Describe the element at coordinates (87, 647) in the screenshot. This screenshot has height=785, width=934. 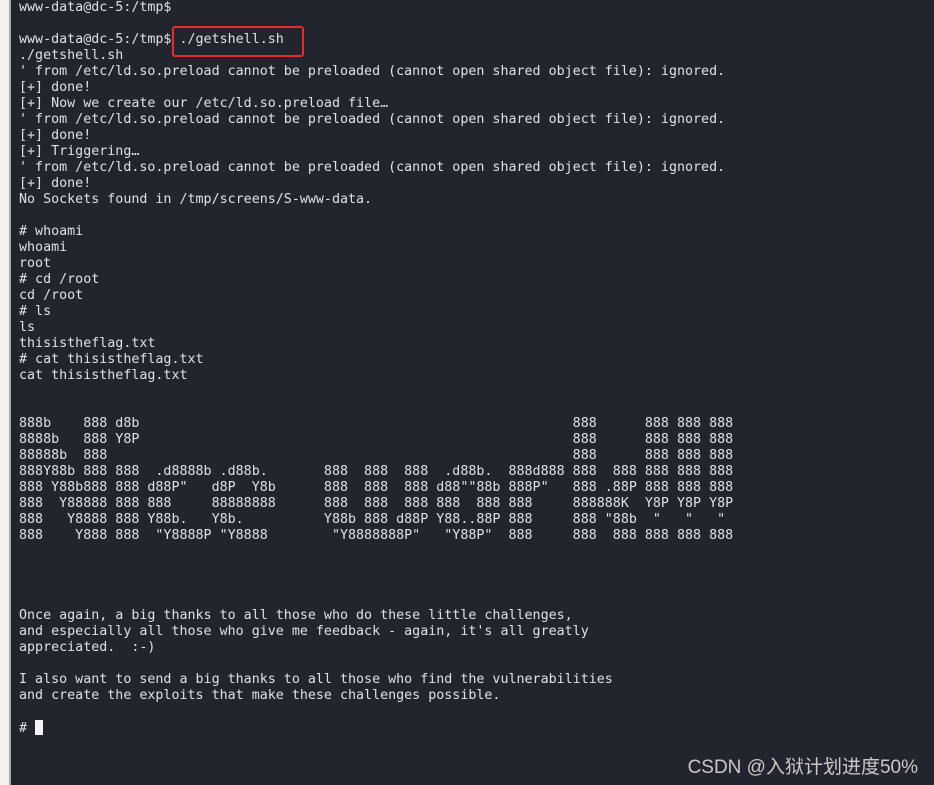
I see `terminal-line: appreciated. :-)` at that location.